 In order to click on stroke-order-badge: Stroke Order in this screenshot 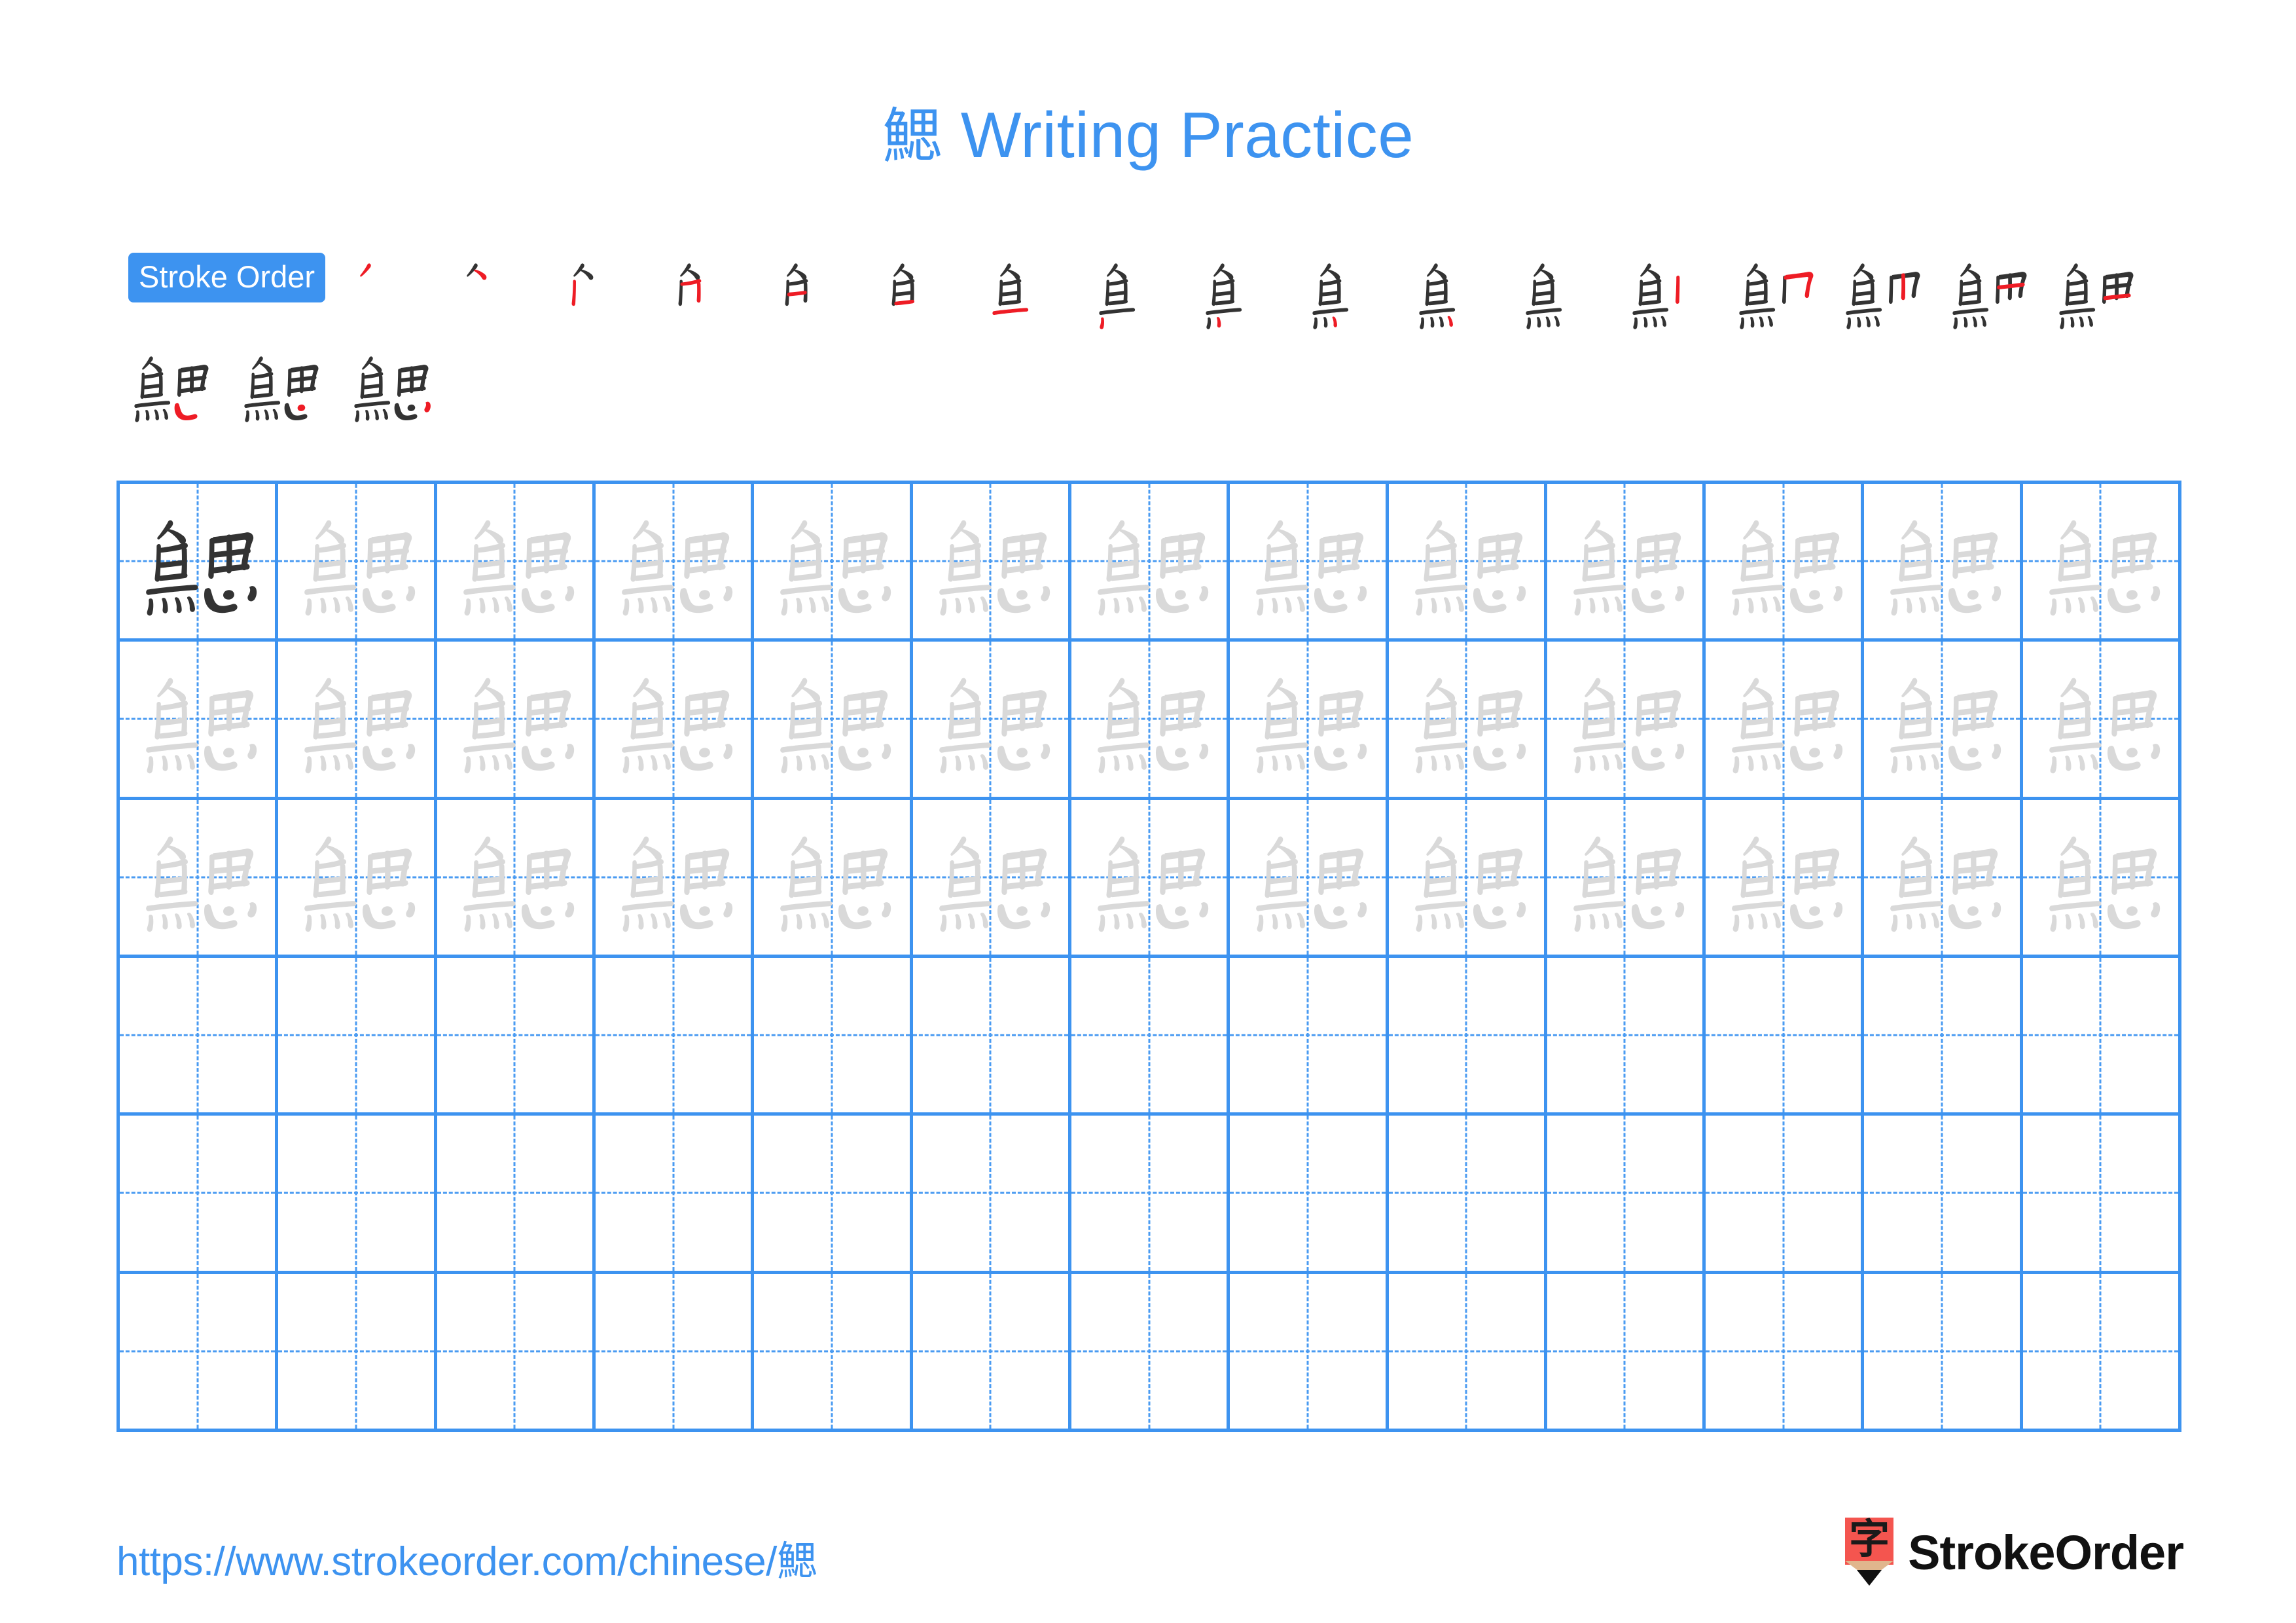, I will do `click(227, 277)`.